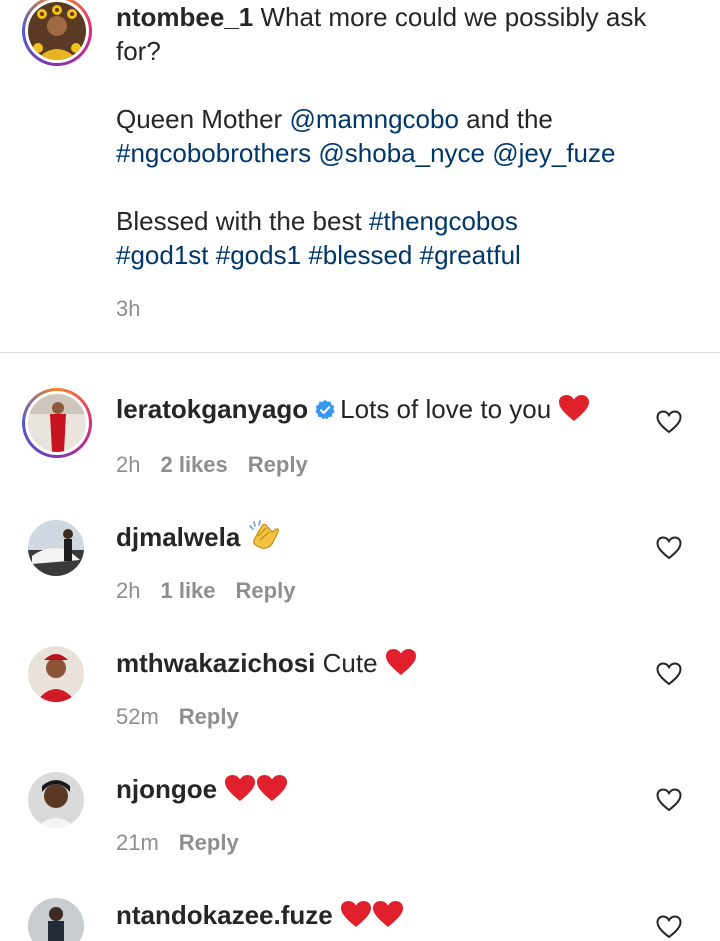 The width and height of the screenshot is (720, 941). What do you see at coordinates (166, 789) in the screenshot?
I see `commenter-username: njongoe` at bounding box center [166, 789].